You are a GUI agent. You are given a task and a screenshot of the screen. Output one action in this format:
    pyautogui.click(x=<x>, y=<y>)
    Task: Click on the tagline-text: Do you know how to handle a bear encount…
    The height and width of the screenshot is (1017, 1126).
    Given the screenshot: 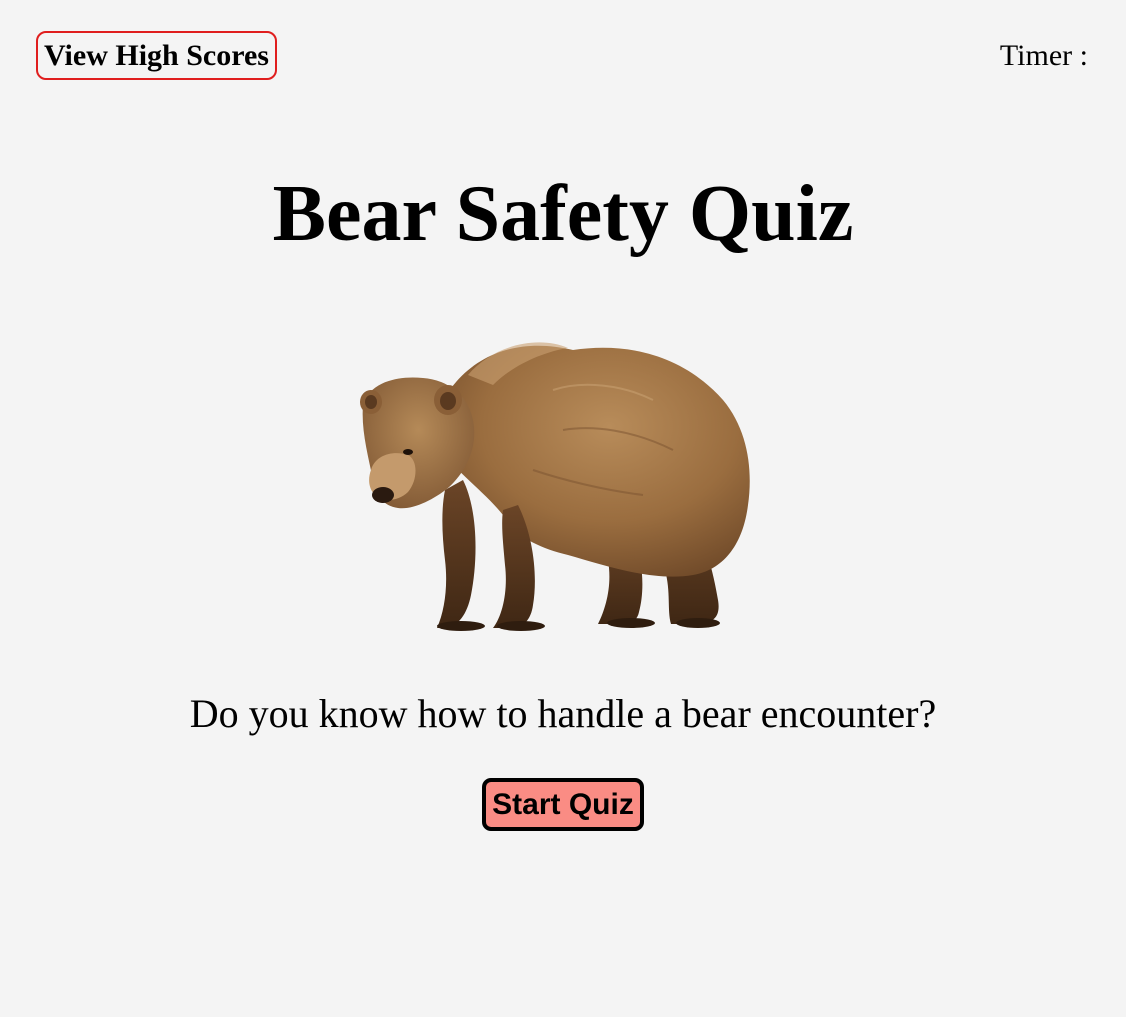 What is the action you would take?
    pyautogui.click(x=563, y=713)
    